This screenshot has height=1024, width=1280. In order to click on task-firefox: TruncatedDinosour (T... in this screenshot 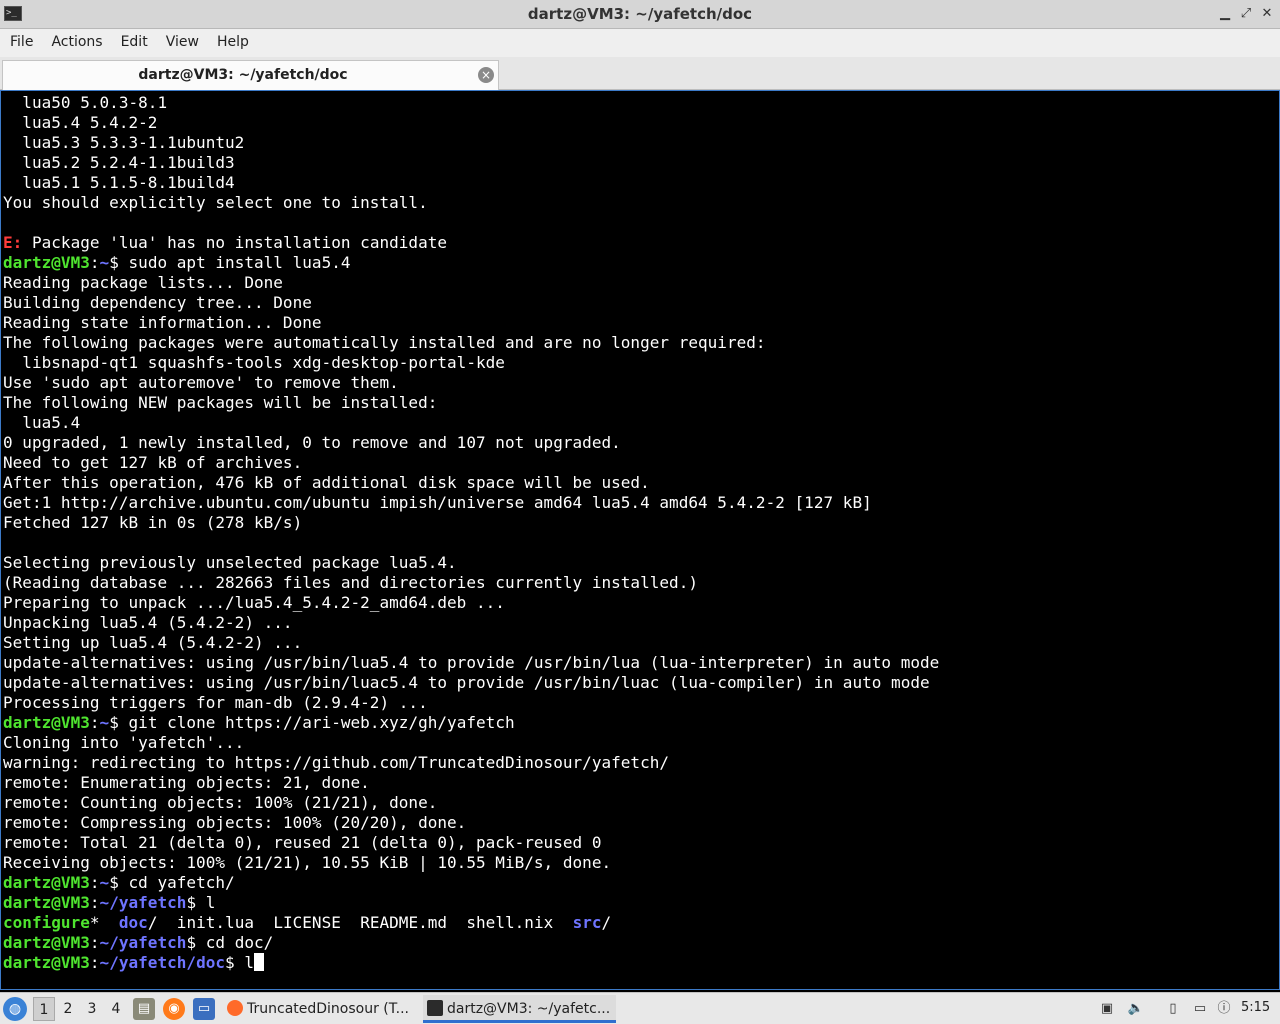, I will do `click(321, 1009)`.